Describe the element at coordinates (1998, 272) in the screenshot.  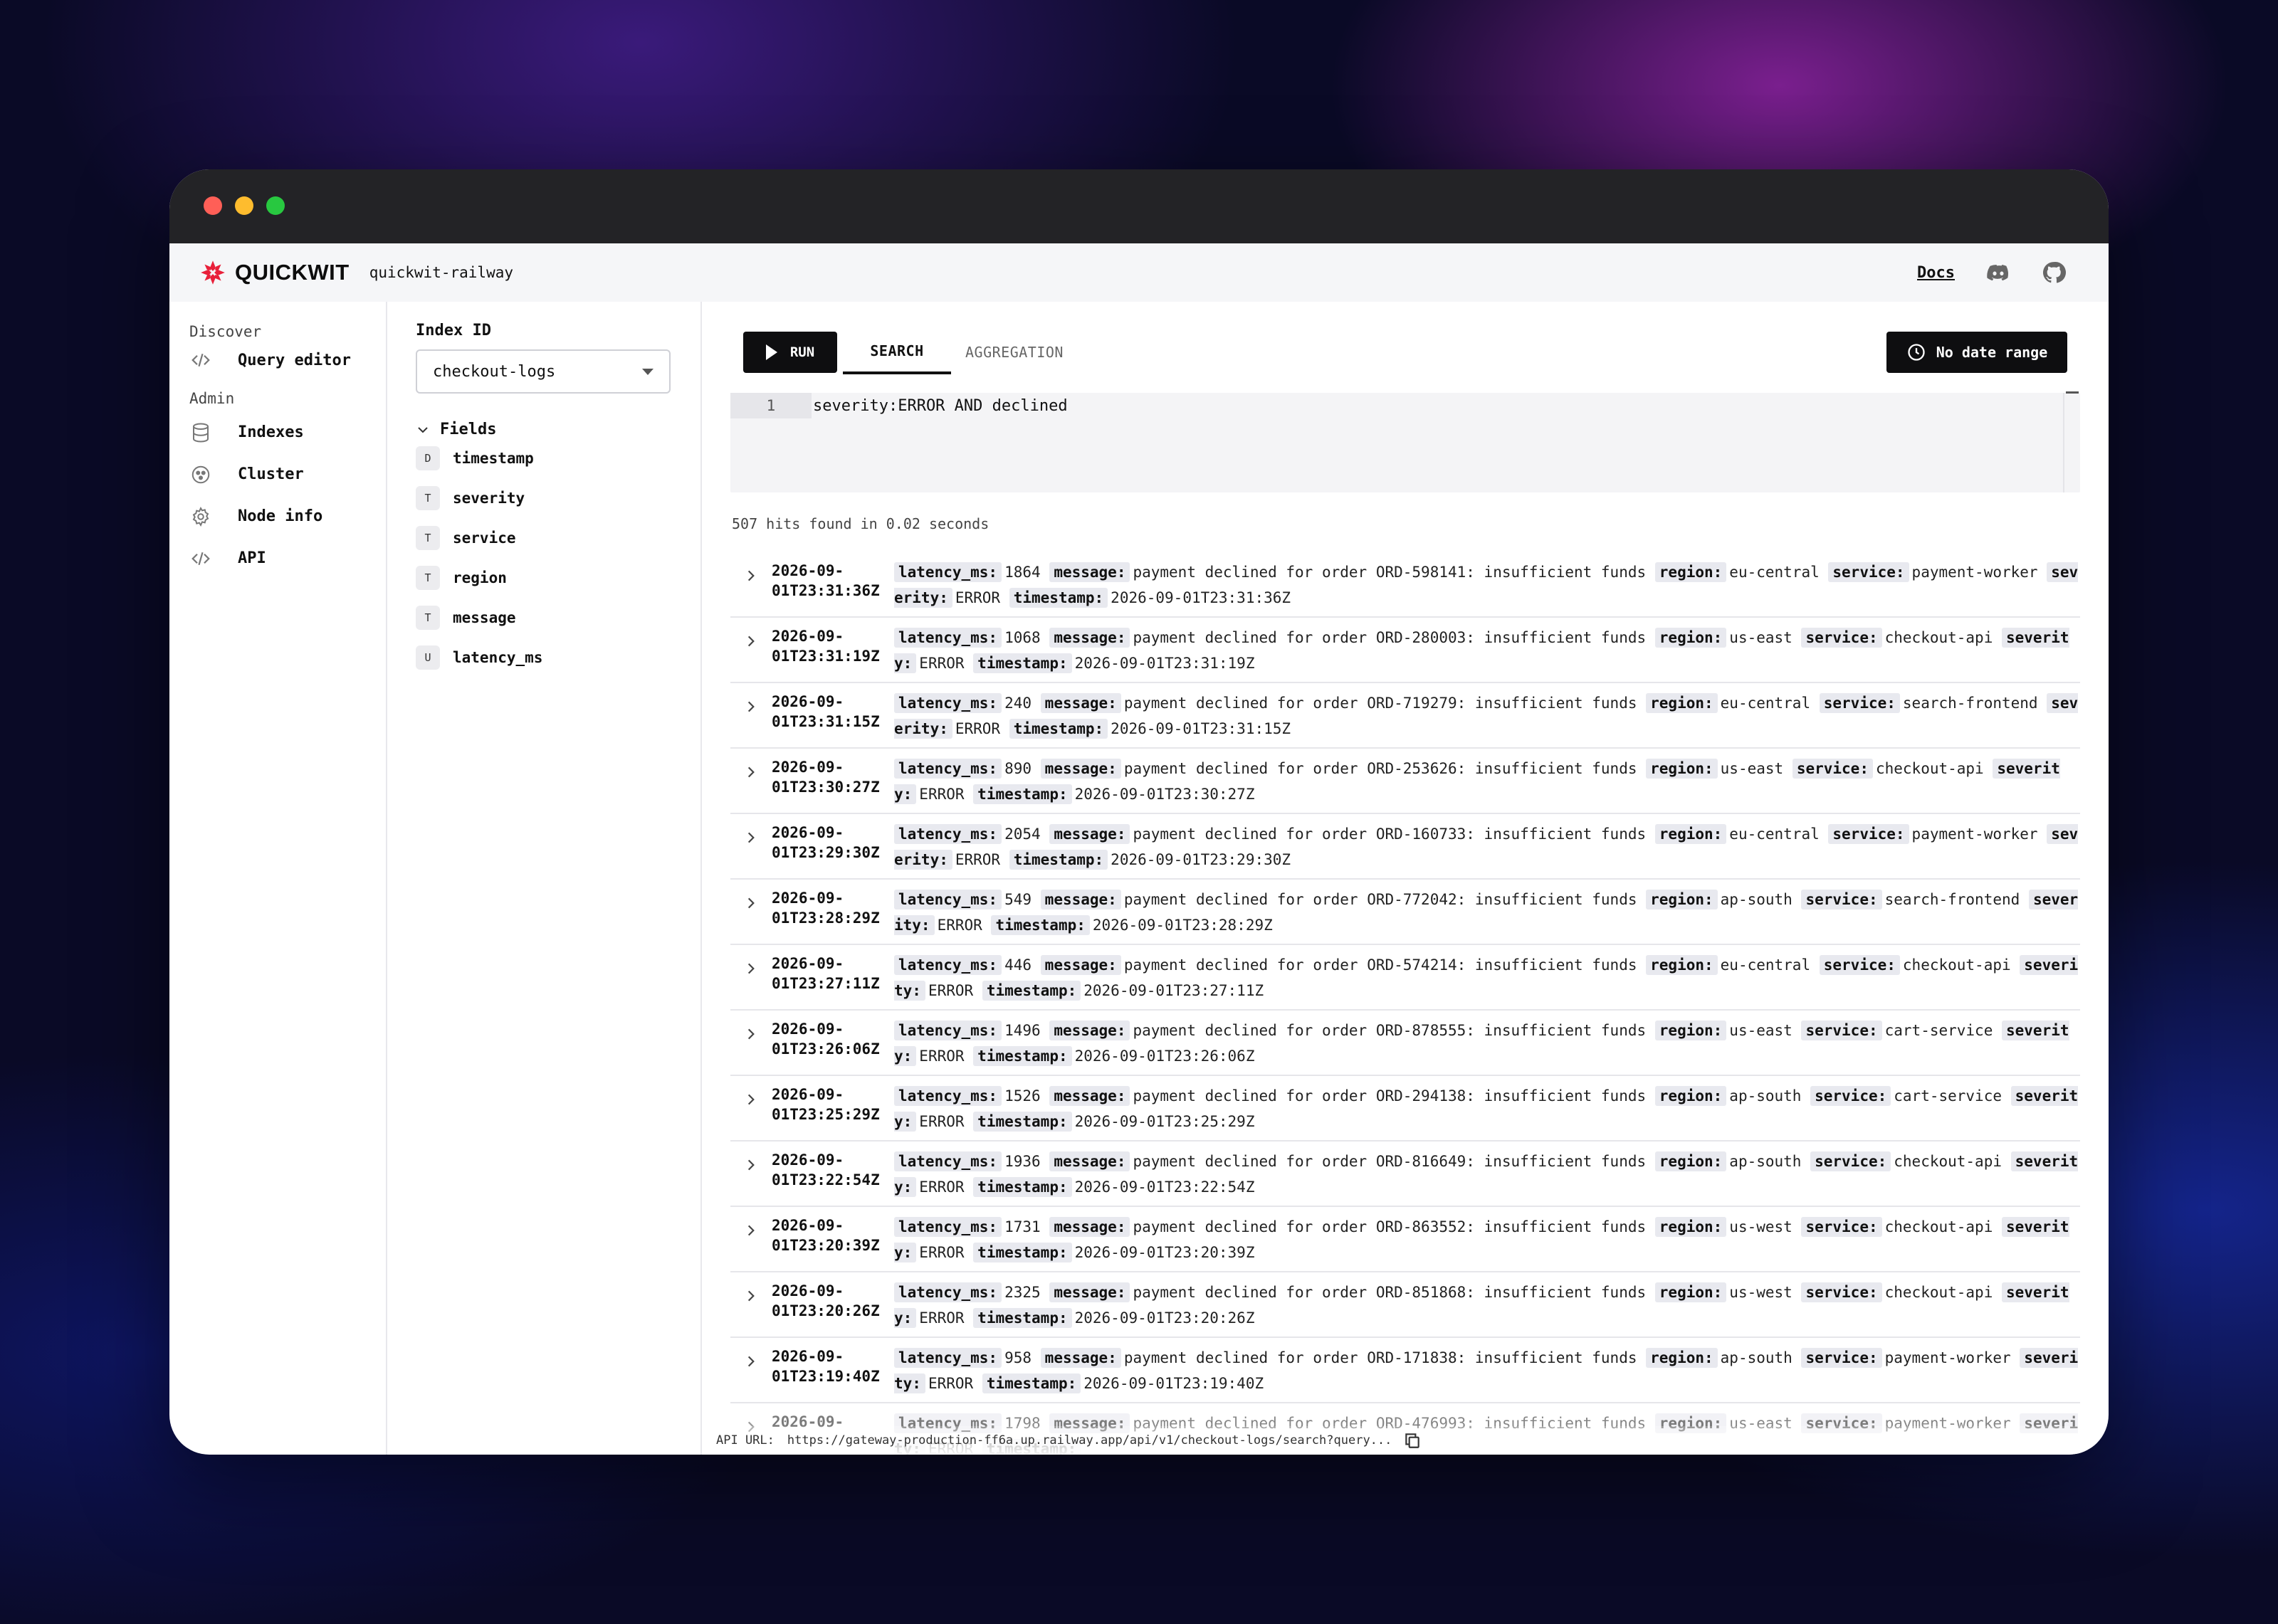
I see `discord-icon` at that location.